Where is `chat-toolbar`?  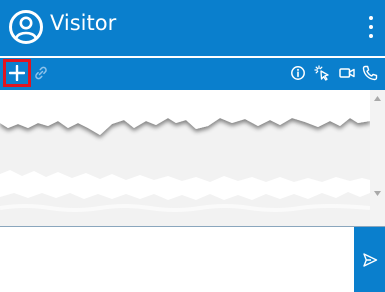 chat-toolbar is located at coordinates (192, 74).